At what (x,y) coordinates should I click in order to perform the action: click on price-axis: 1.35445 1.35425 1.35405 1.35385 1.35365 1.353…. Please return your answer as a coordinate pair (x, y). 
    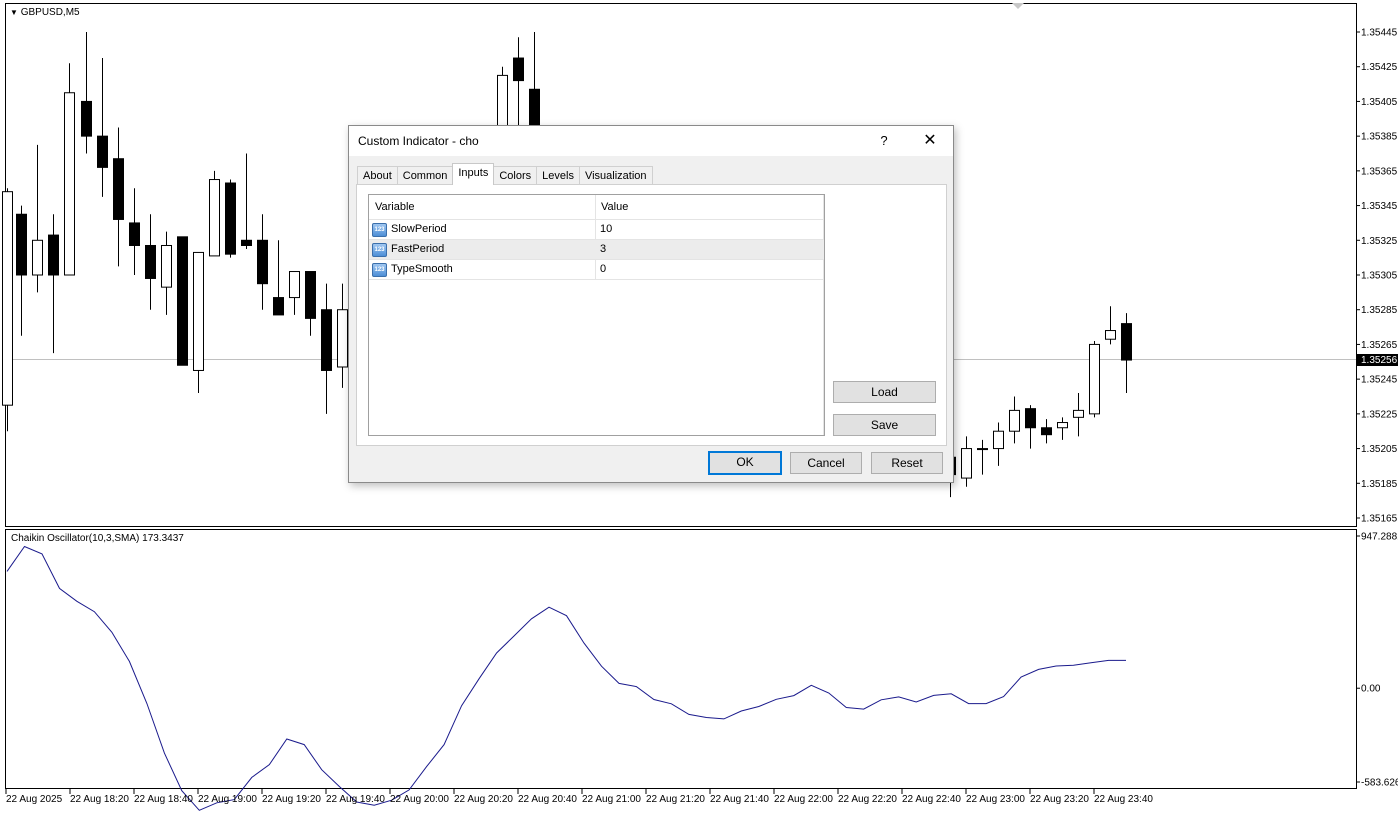
    Looking at the image, I should click on (1377, 276).